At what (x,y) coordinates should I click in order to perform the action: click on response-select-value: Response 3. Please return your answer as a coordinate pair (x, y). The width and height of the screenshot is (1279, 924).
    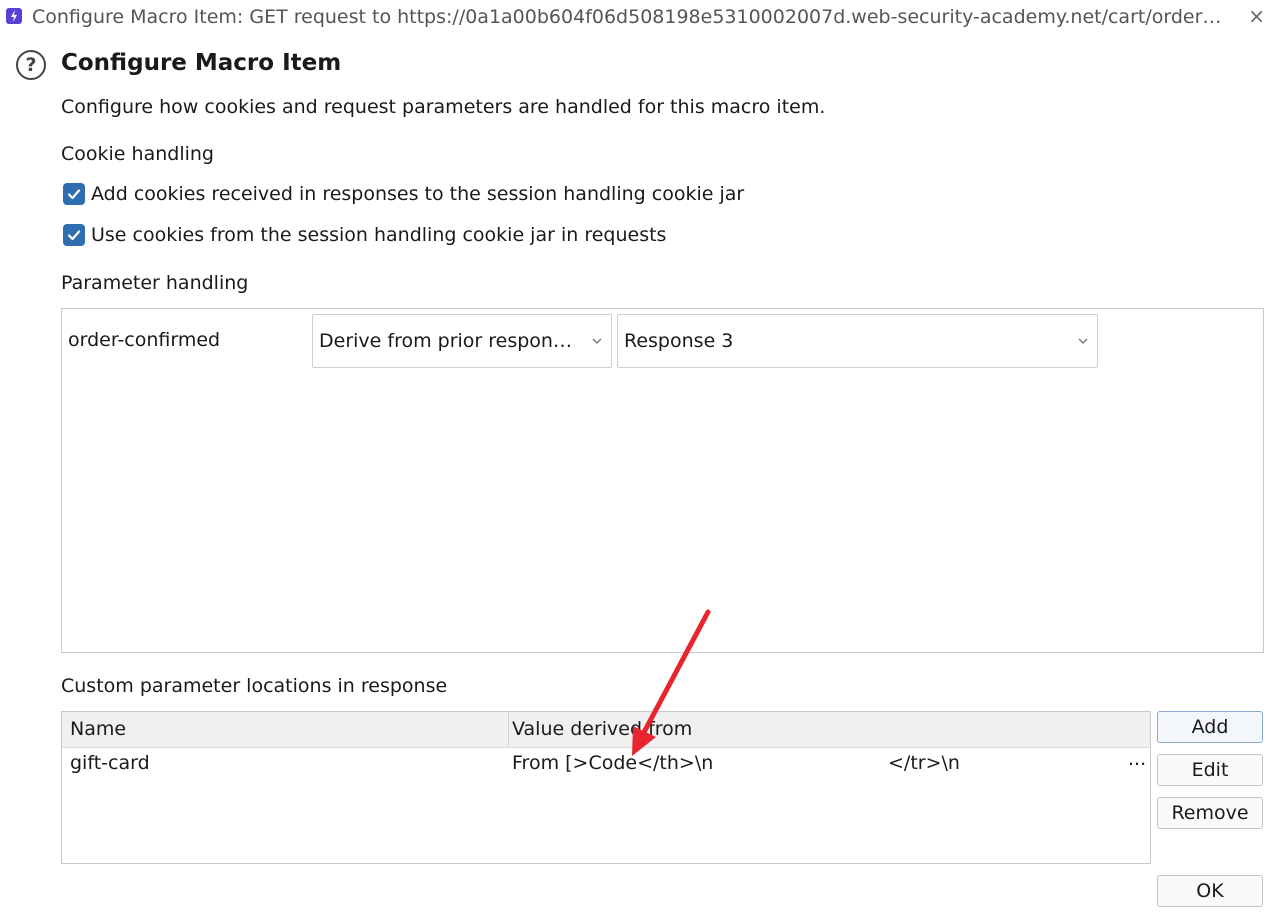
    Looking at the image, I should click on (679, 341).